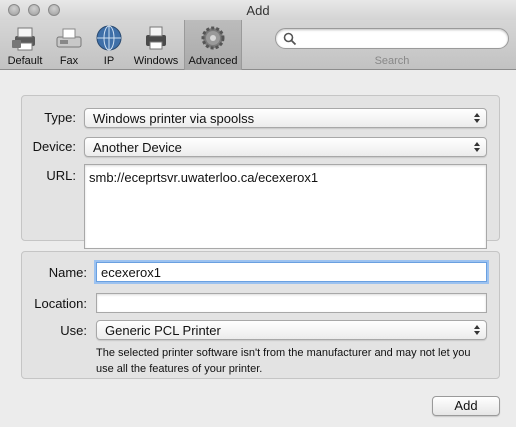 This screenshot has height=427, width=516. What do you see at coordinates (213, 38) in the screenshot?
I see `gear-icon` at bounding box center [213, 38].